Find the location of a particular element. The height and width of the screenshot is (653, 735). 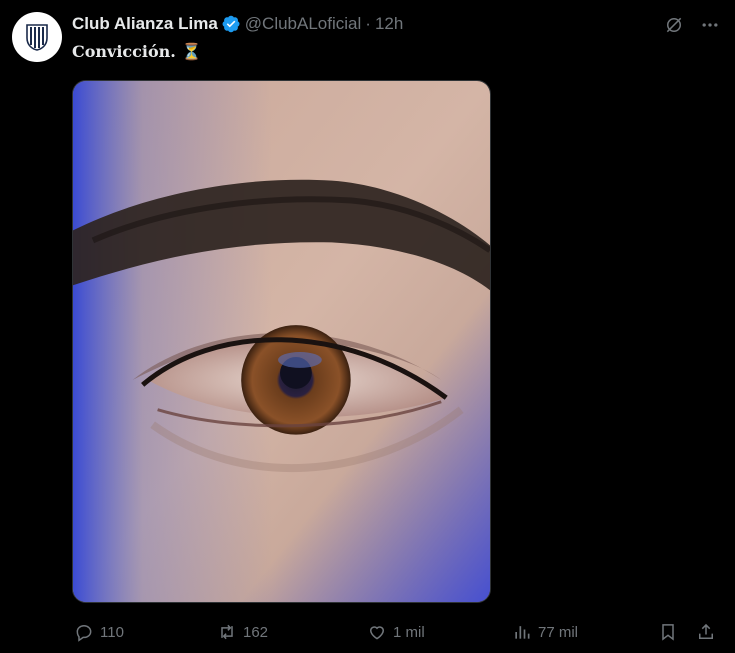

grok-icon is located at coordinates (674, 25).